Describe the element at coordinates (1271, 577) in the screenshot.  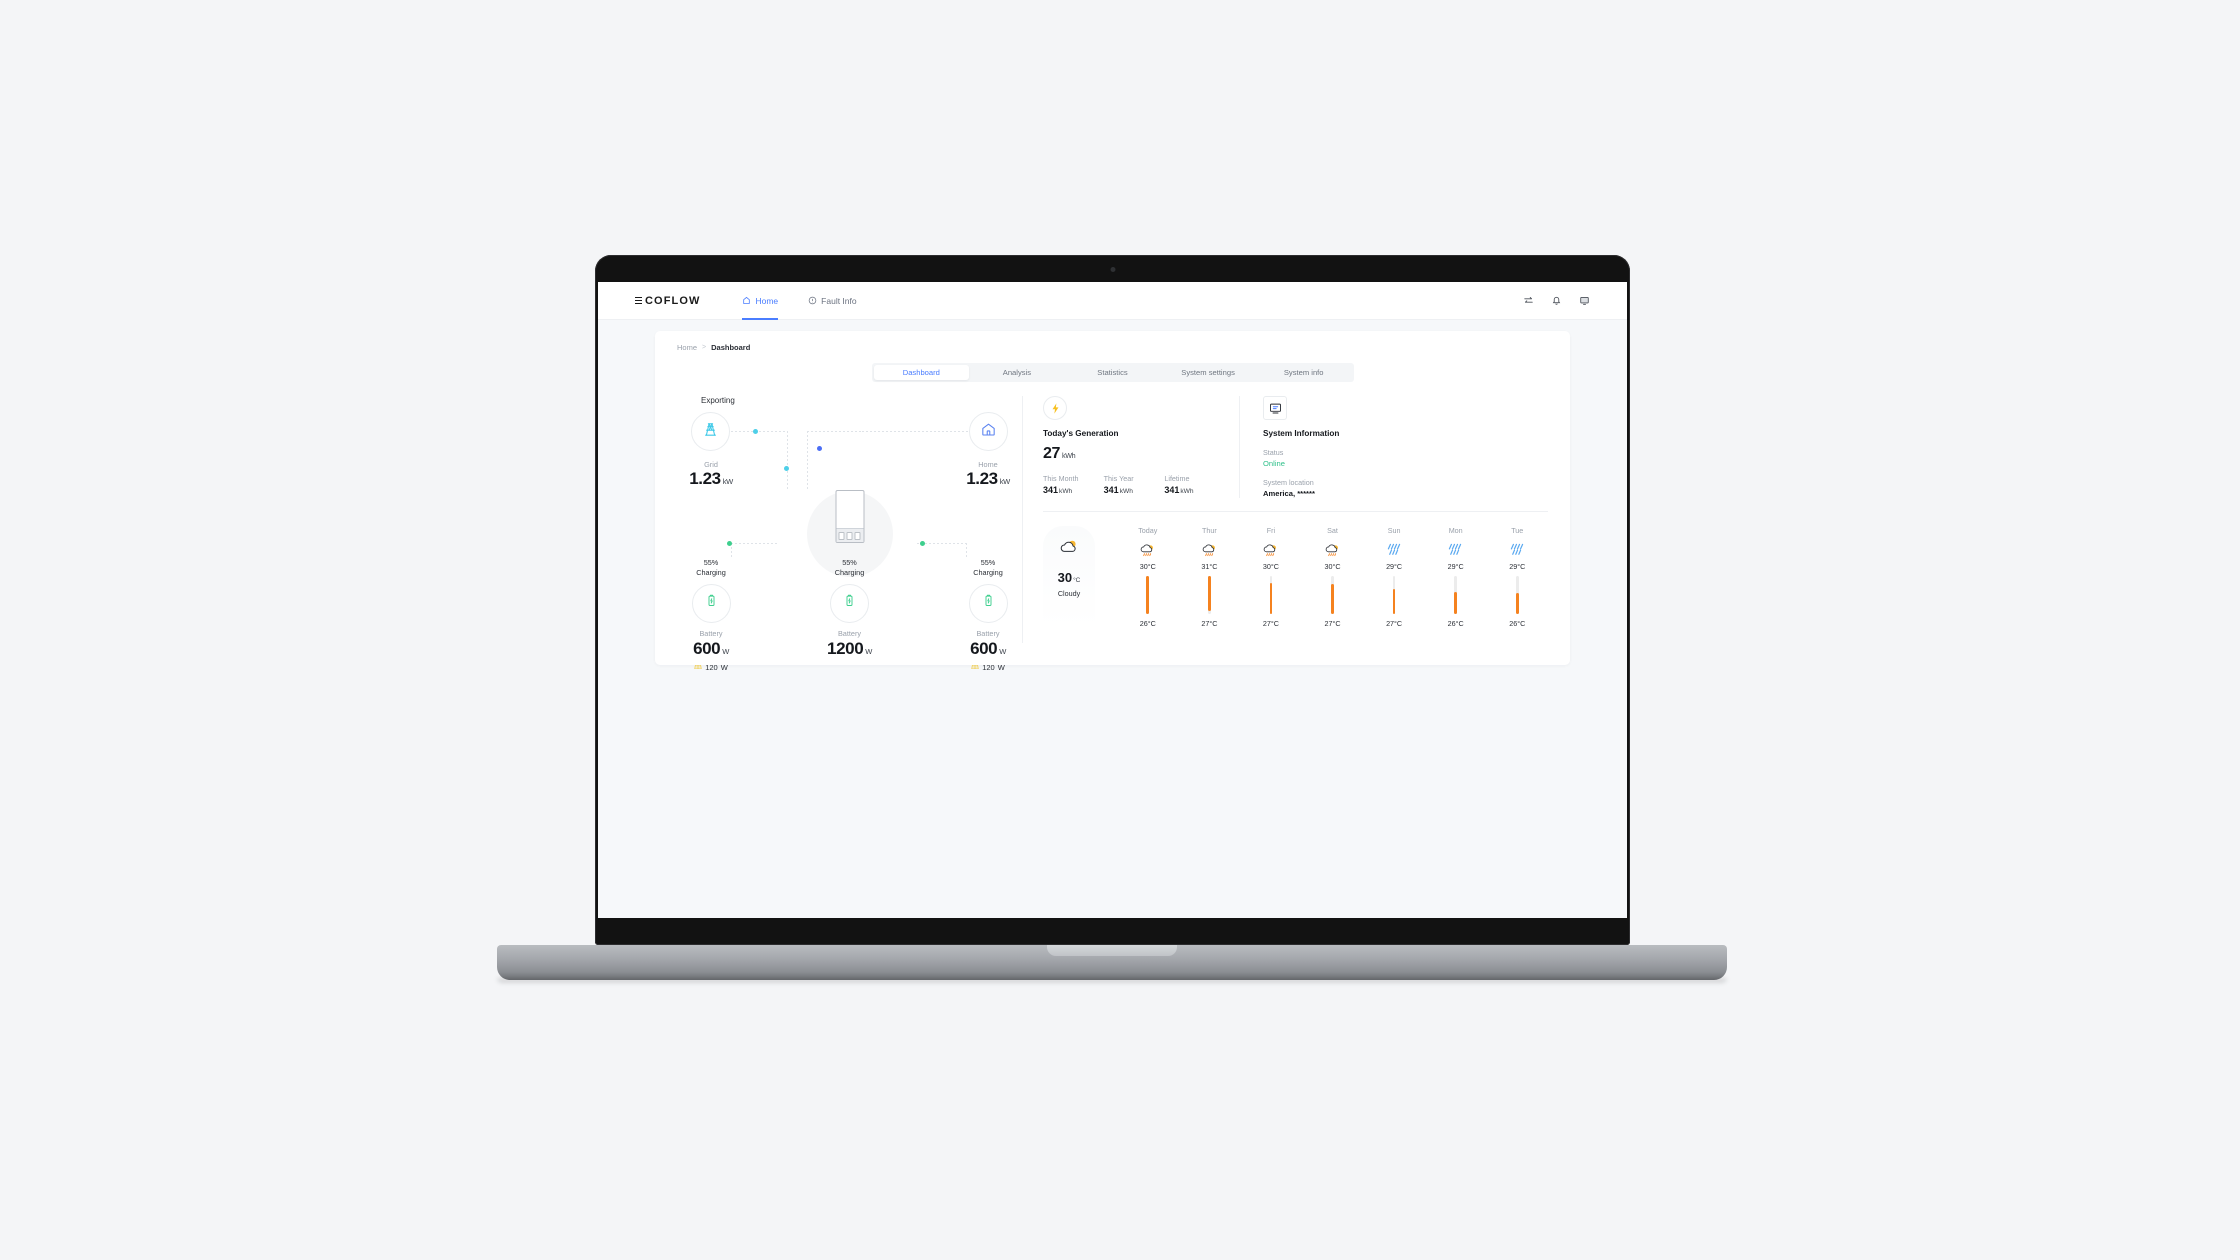
I see `forecast-day-fri: Fri 30°C 27°C` at that location.